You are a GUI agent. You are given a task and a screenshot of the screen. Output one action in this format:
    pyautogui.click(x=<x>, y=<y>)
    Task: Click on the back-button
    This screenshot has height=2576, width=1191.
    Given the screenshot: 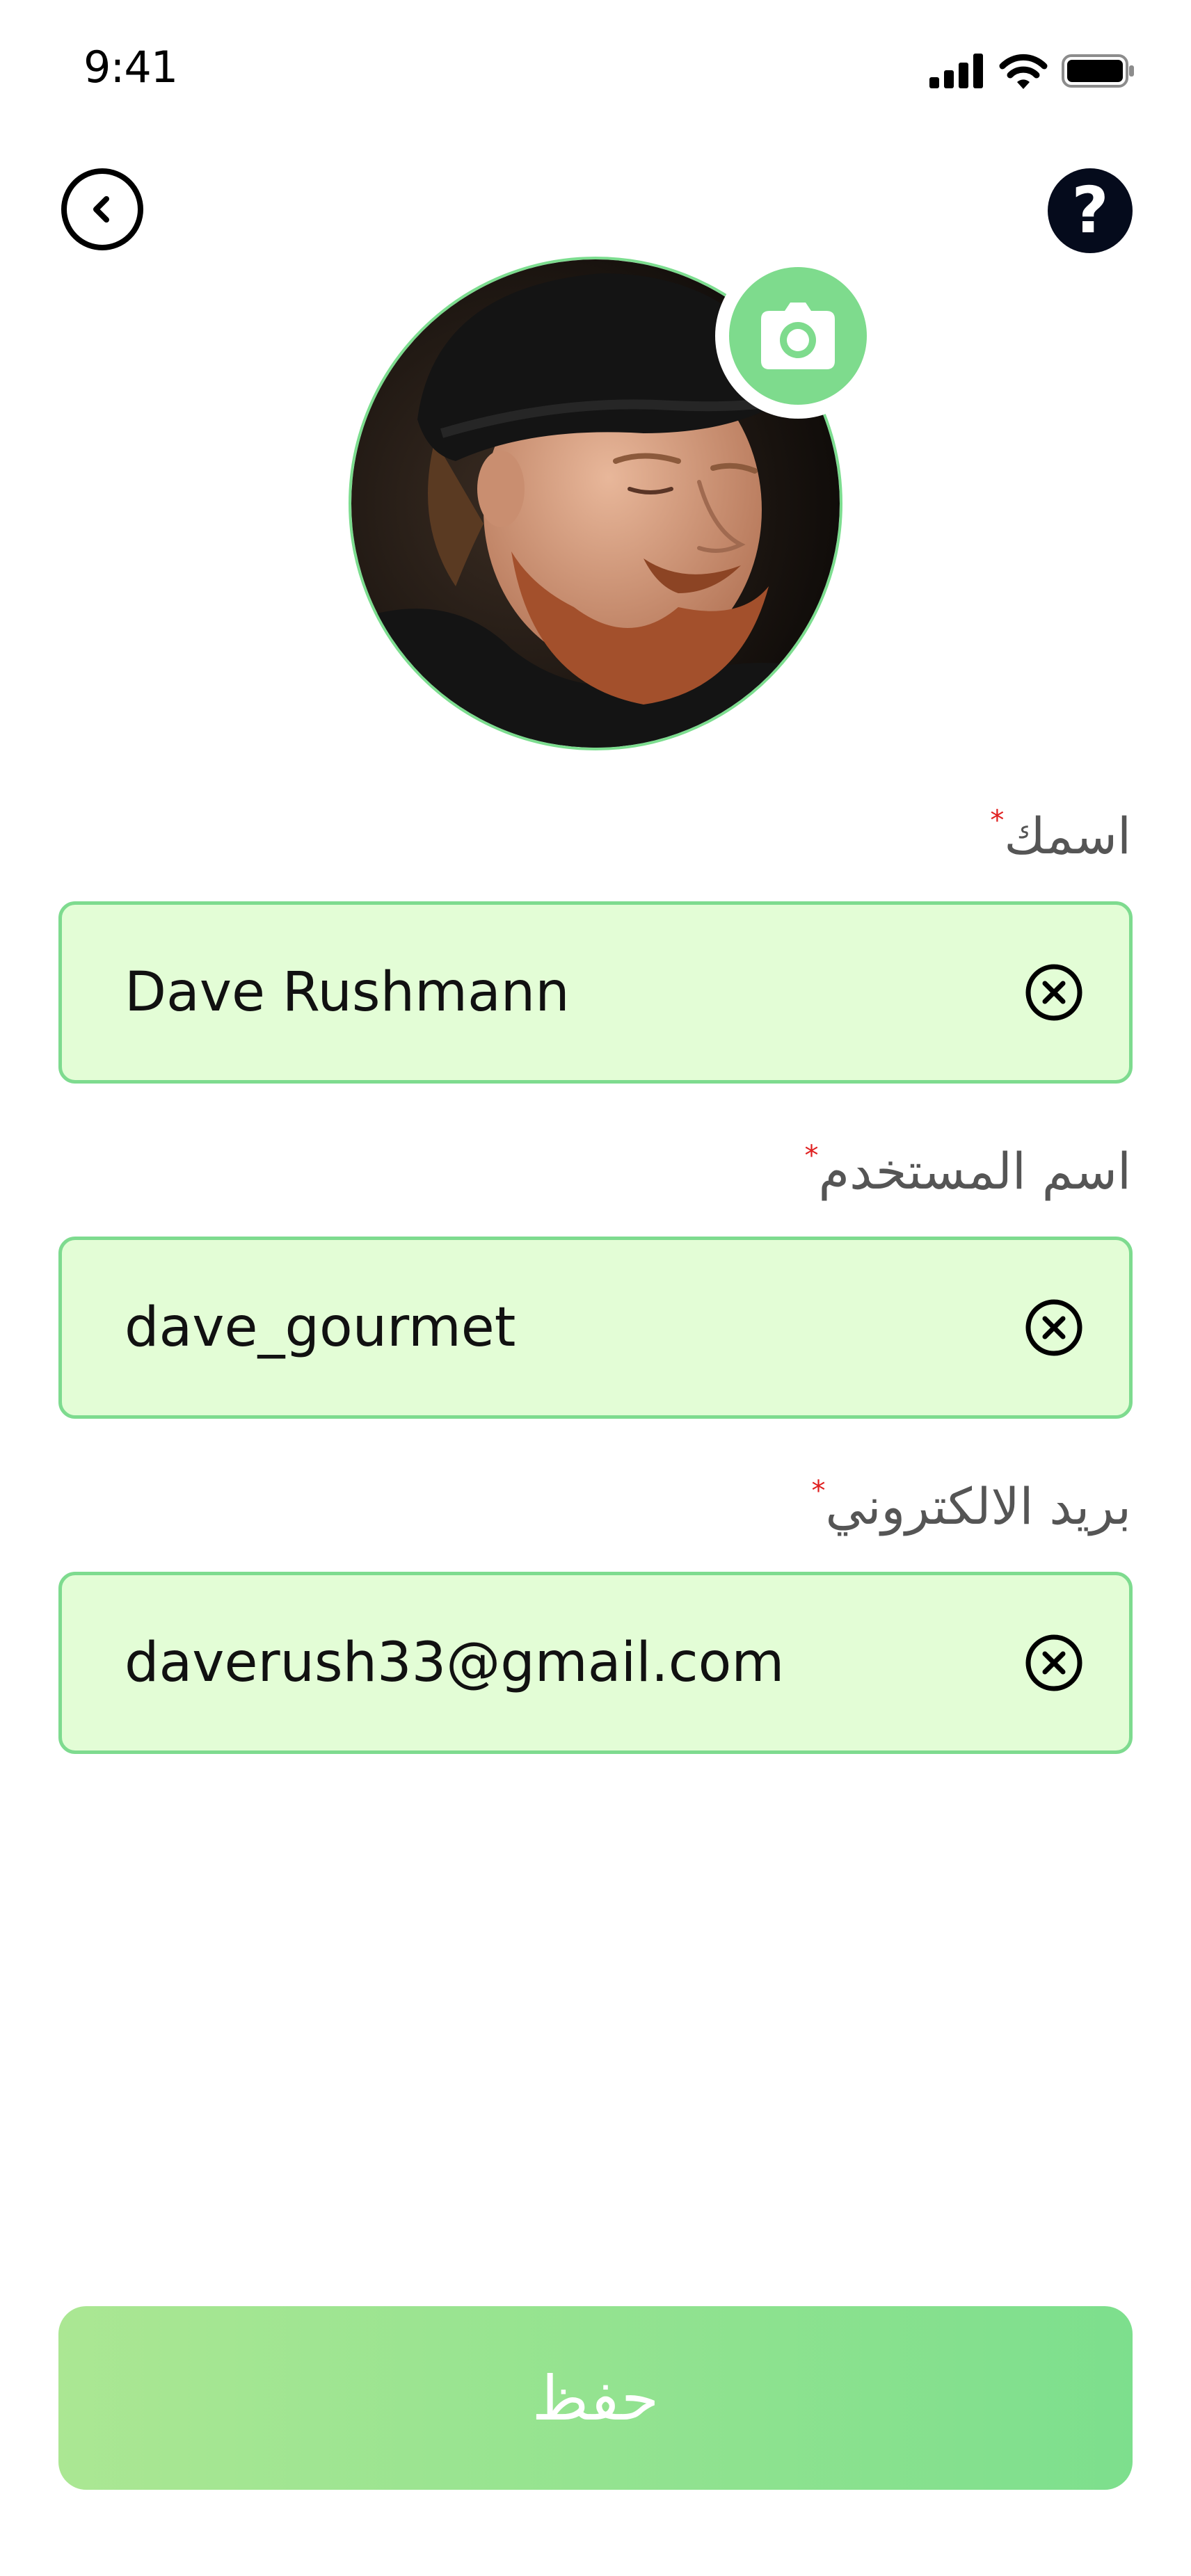 What is the action you would take?
    pyautogui.click(x=102, y=209)
    